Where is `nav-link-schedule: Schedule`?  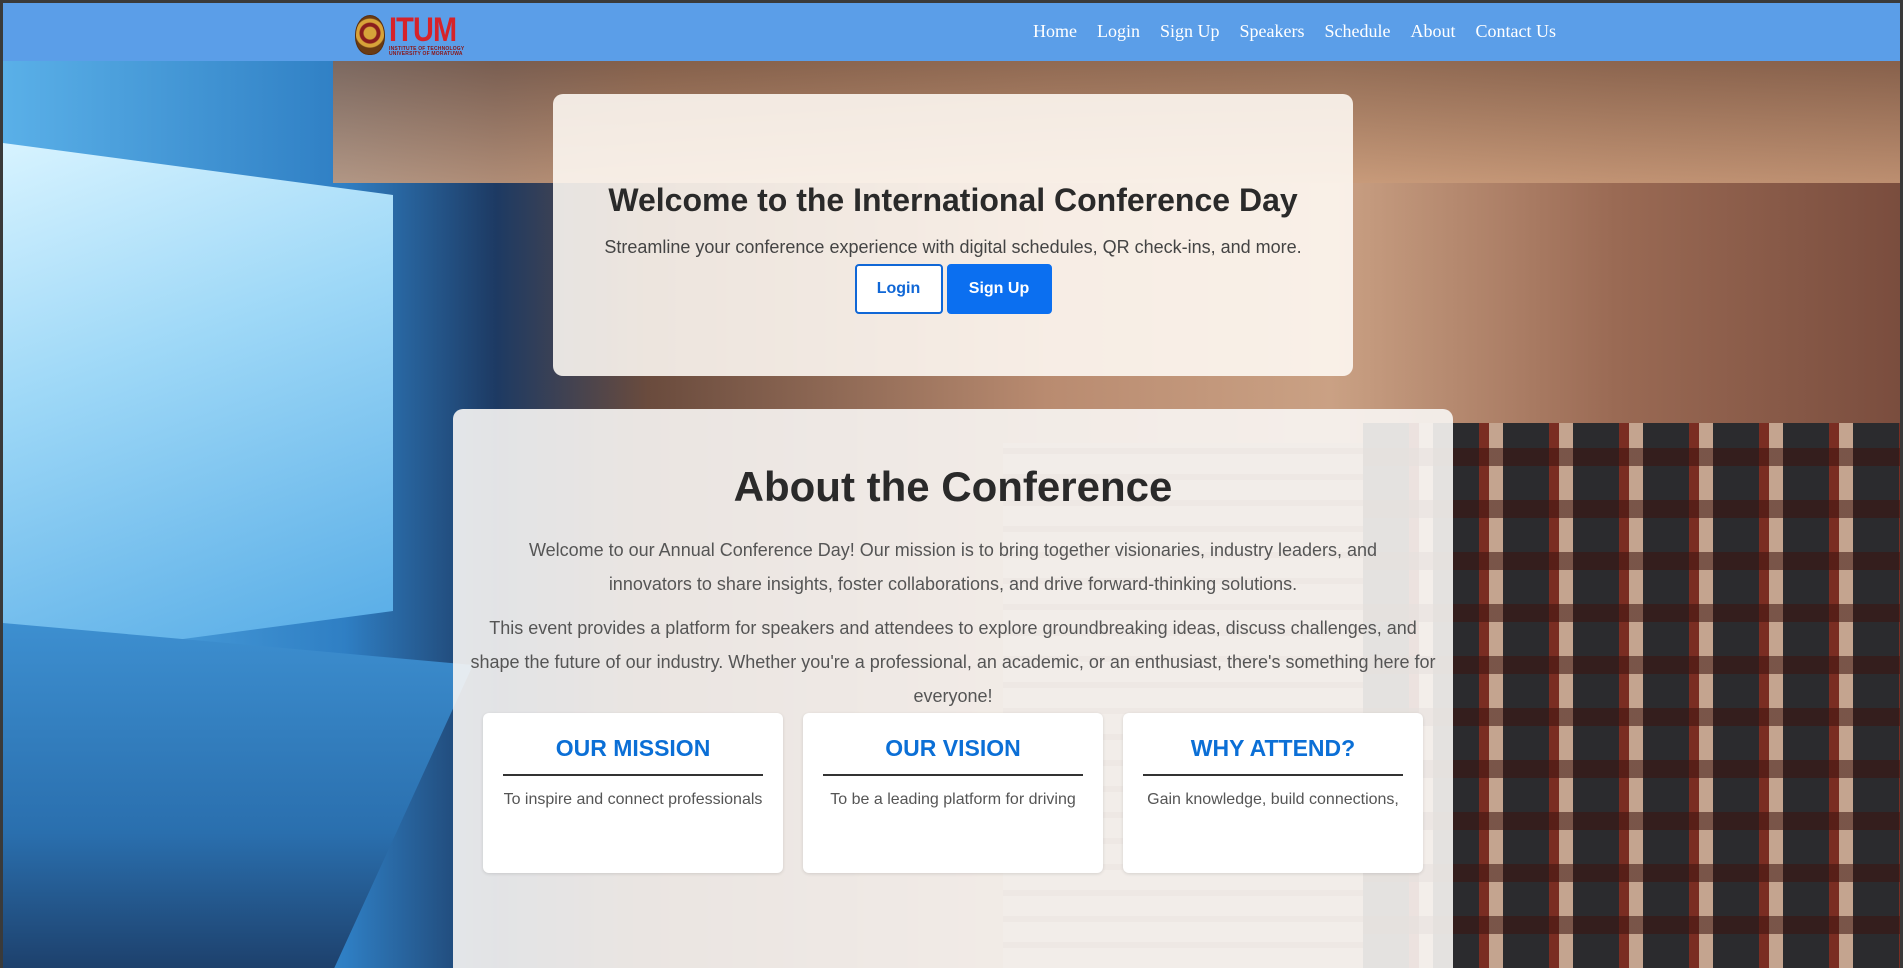 nav-link-schedule: Schedule is located at coordinates (1358, 31).